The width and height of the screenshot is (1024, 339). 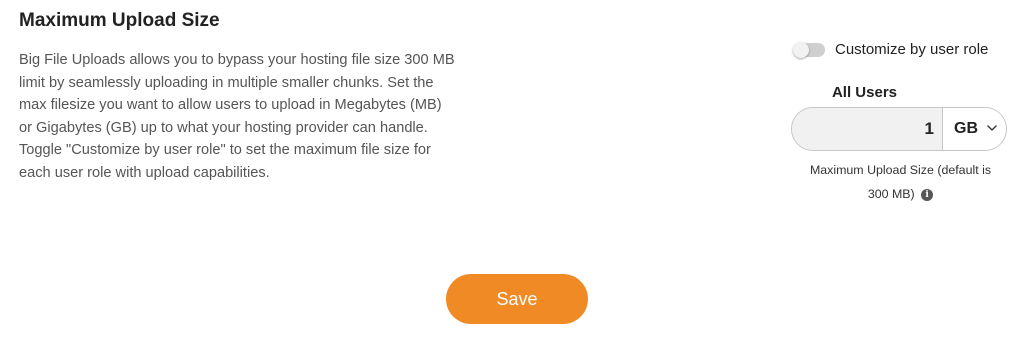 What do you see at coordinates (801, 49) in the screenshot?
I see `toggle-knob` at bounding box center [801, 49].